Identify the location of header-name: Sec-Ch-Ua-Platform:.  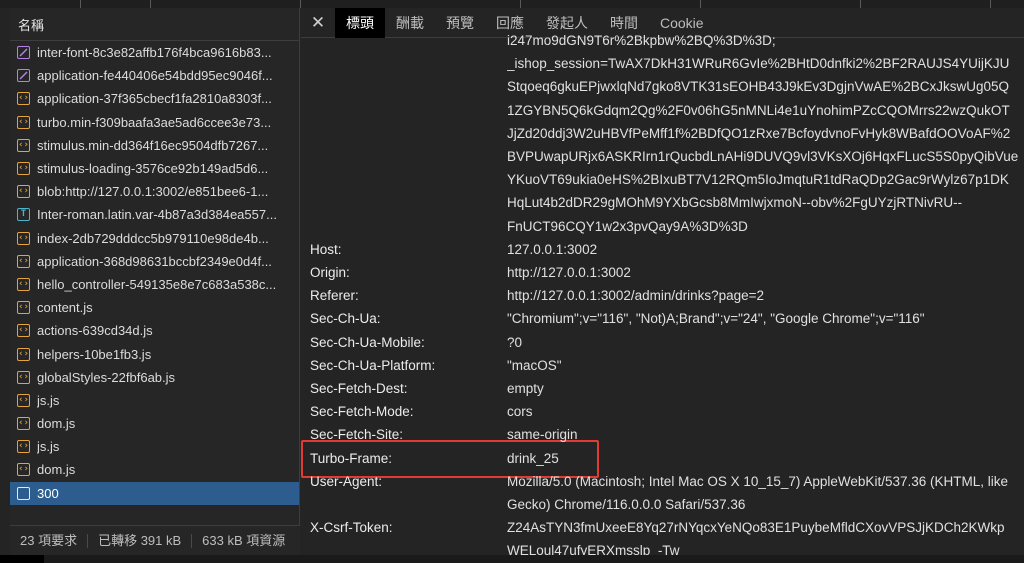
(373, 365).